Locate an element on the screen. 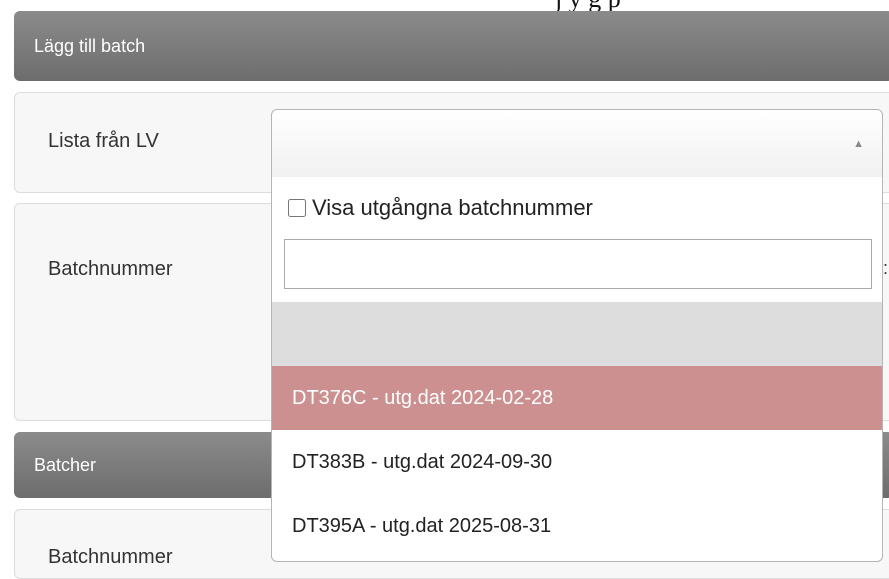 The width and height of the screenshot is (889, 579). show-expired-label: Visa utgångna batchnummer is located at coordinates (452, 207).